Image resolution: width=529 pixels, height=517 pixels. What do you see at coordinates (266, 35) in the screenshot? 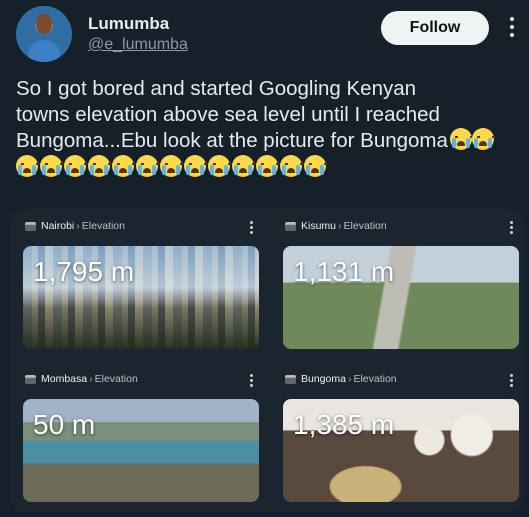
I see `tweet-header: Lumumba @e_lumumba Follow` at bounding box center [266, 35].